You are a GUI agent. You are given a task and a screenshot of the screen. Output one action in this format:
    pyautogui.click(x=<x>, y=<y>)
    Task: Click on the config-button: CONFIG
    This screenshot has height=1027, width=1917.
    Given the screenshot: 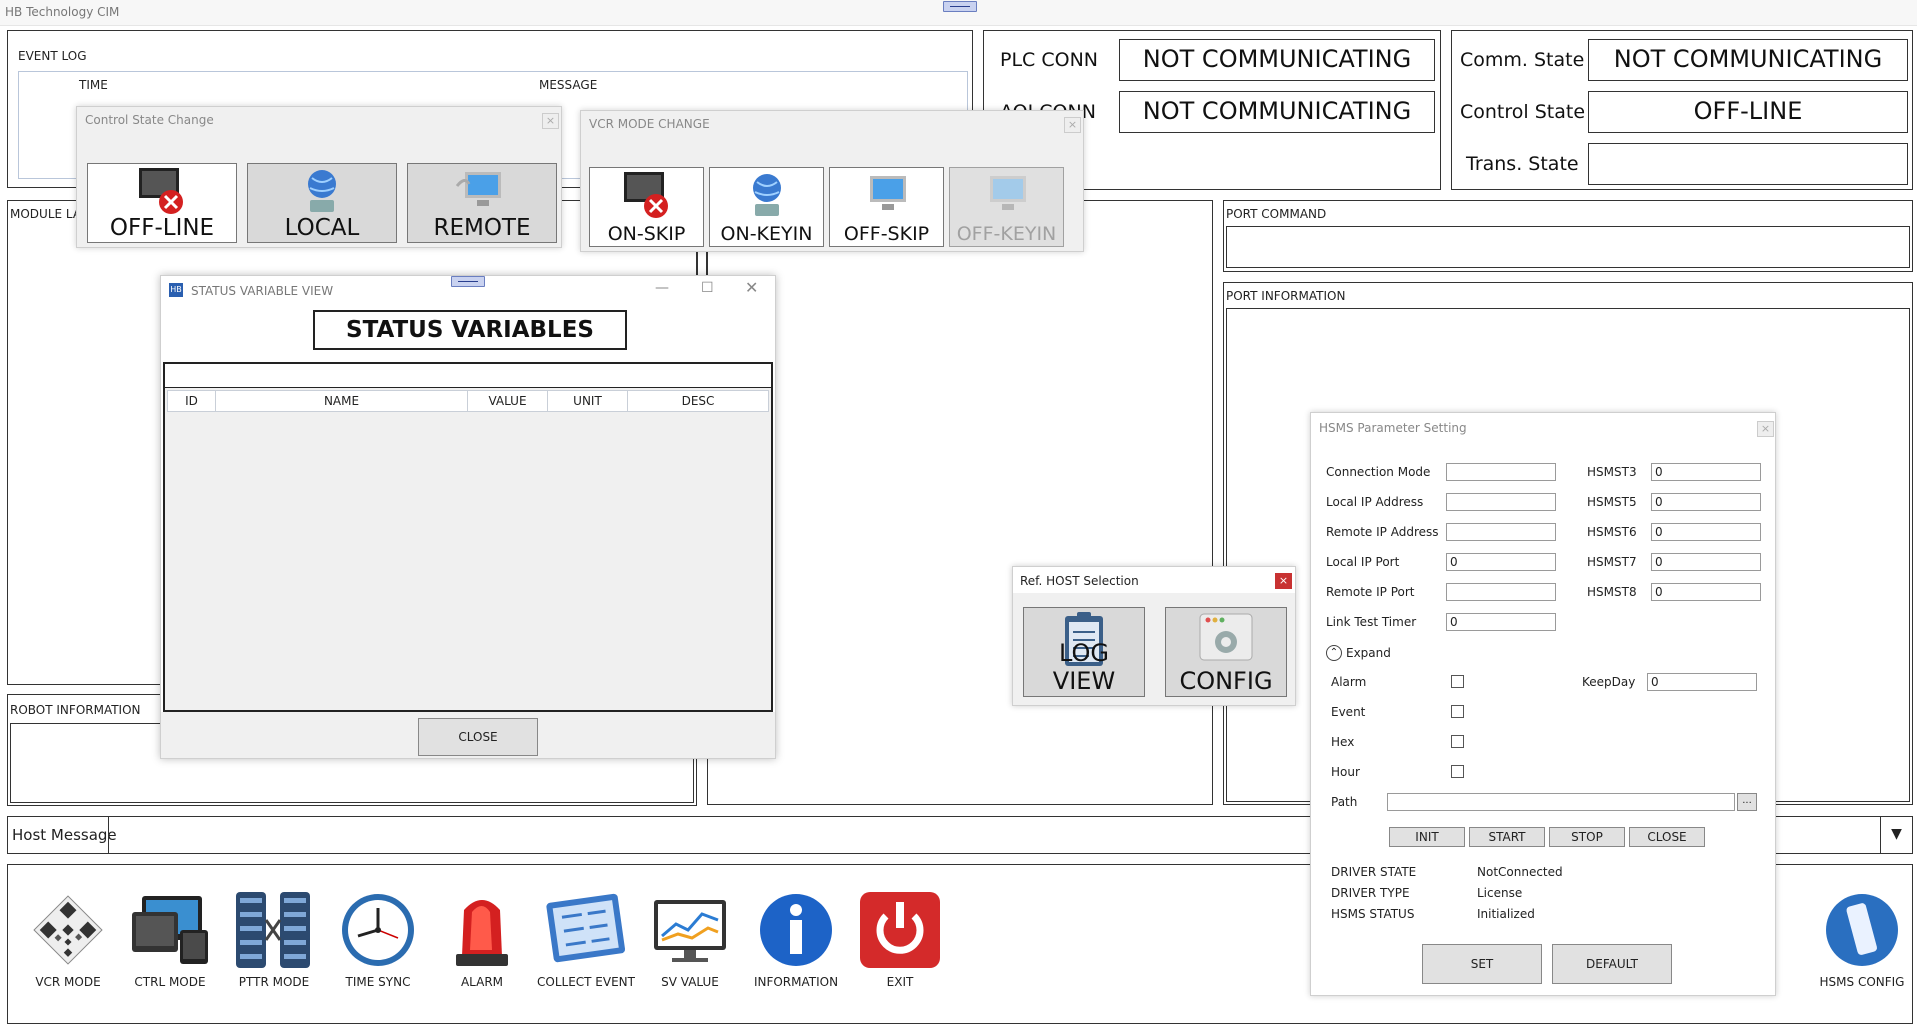 What is the action you would take?
    pyautogui.click(x=1226, y=652)
    